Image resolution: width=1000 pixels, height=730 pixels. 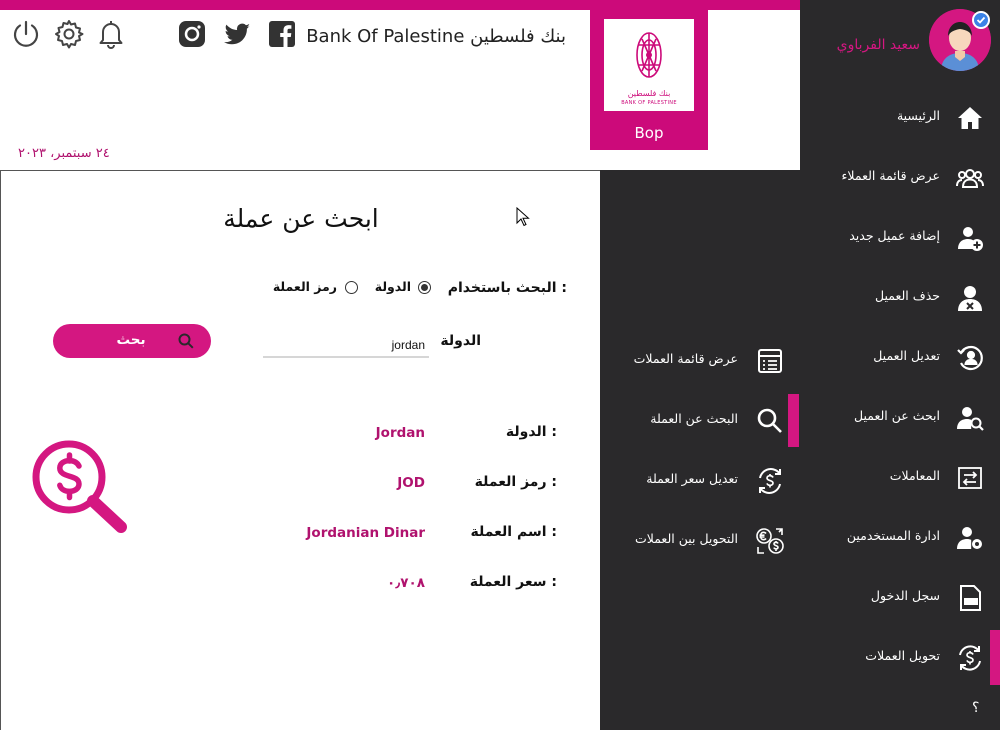 I want to click on search-button: بحث, so click(x=132, y=341).